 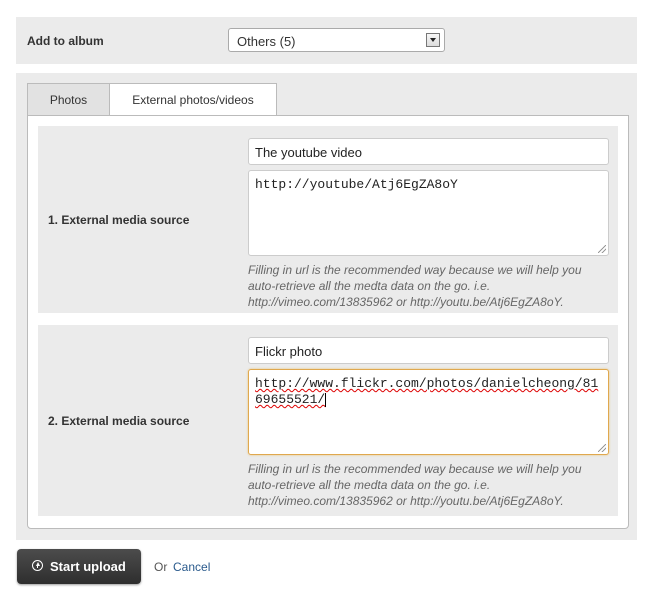 What do you see at coordinates (88, 566) in the screenshot?
I see `start-upload-label: Start upload` at bounding box center [88, 566].